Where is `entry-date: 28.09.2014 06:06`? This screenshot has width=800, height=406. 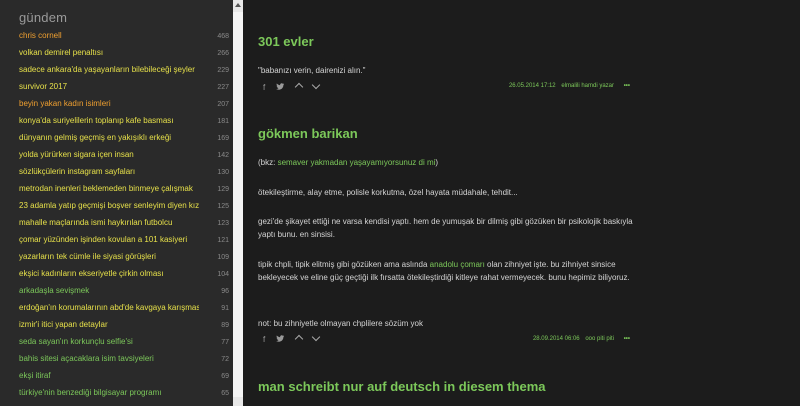
entry-date: 28.09.2014 06:06 is located at coordinates (556, 339).